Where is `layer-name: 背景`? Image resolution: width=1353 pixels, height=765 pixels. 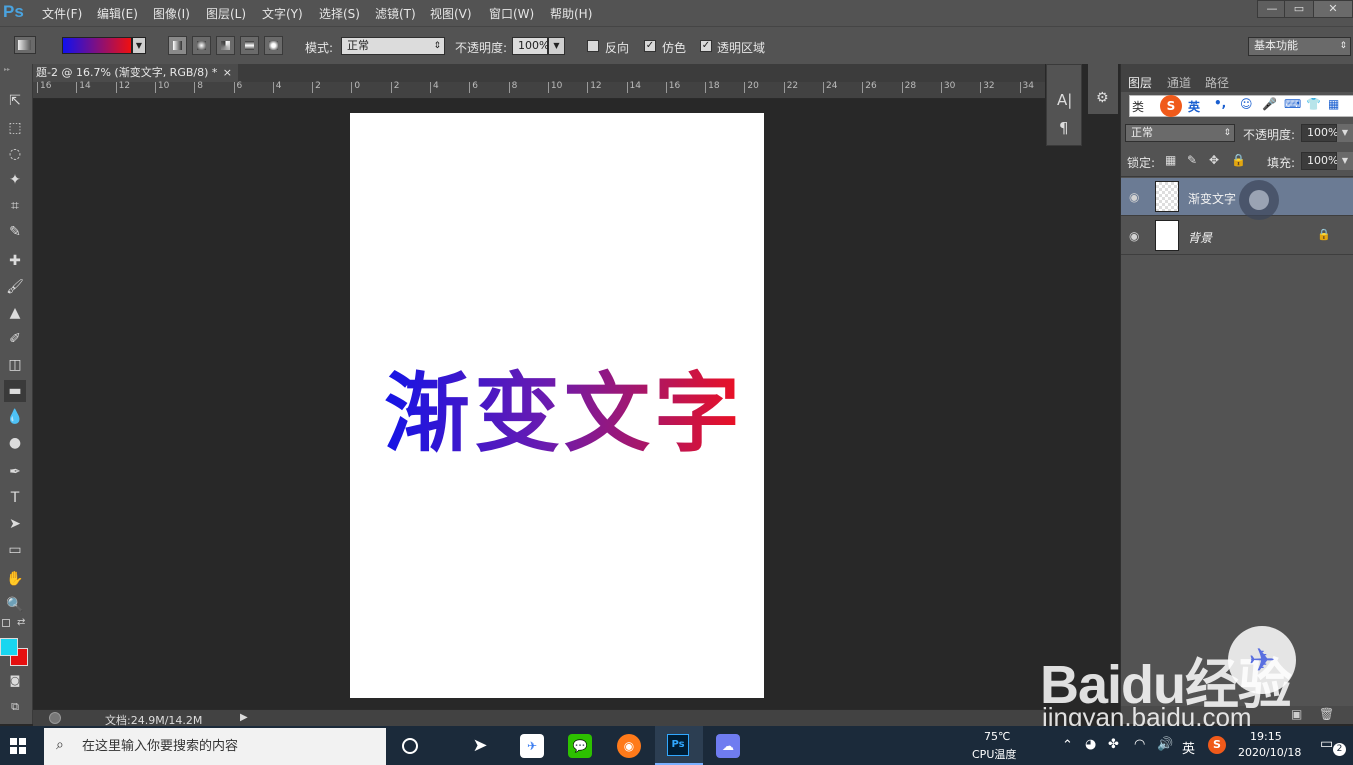 layer-name: 背景 is located at coordinates (1200, 237).